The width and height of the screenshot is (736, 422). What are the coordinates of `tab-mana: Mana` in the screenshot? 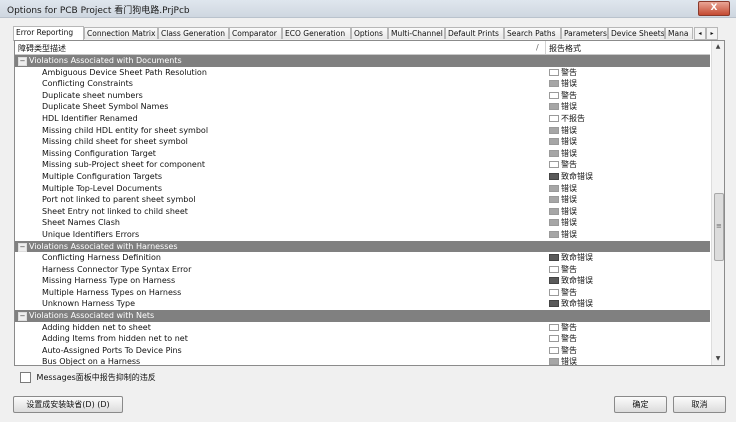 It's located at (679, 33).